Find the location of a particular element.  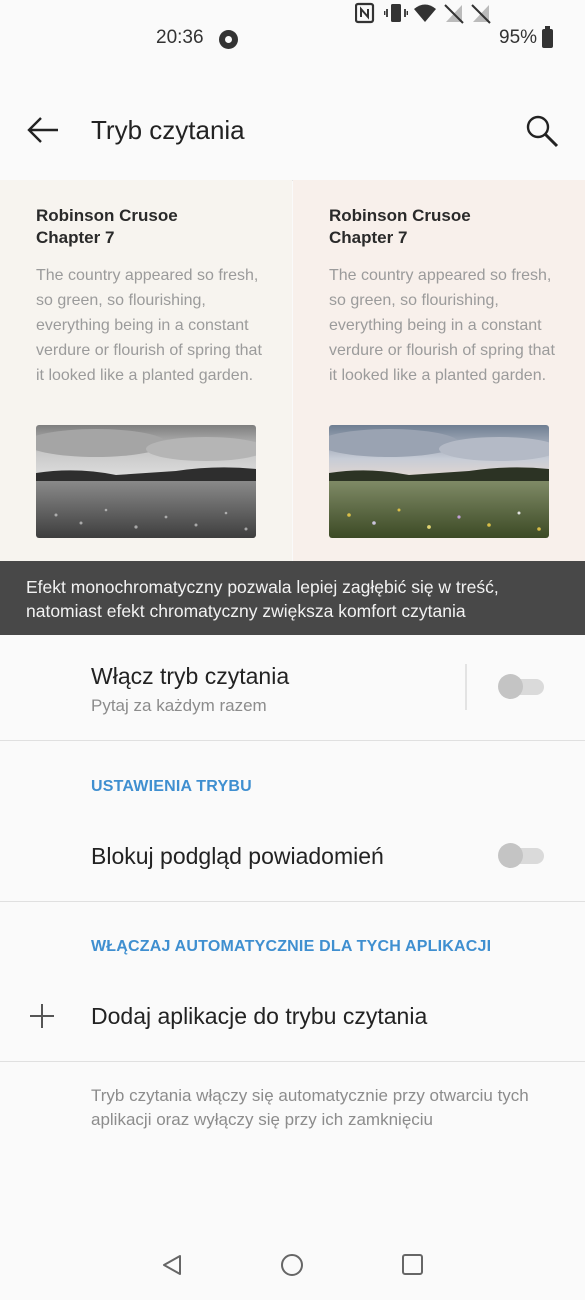

battery-percent: 95% is located at coordinates (518, 37).